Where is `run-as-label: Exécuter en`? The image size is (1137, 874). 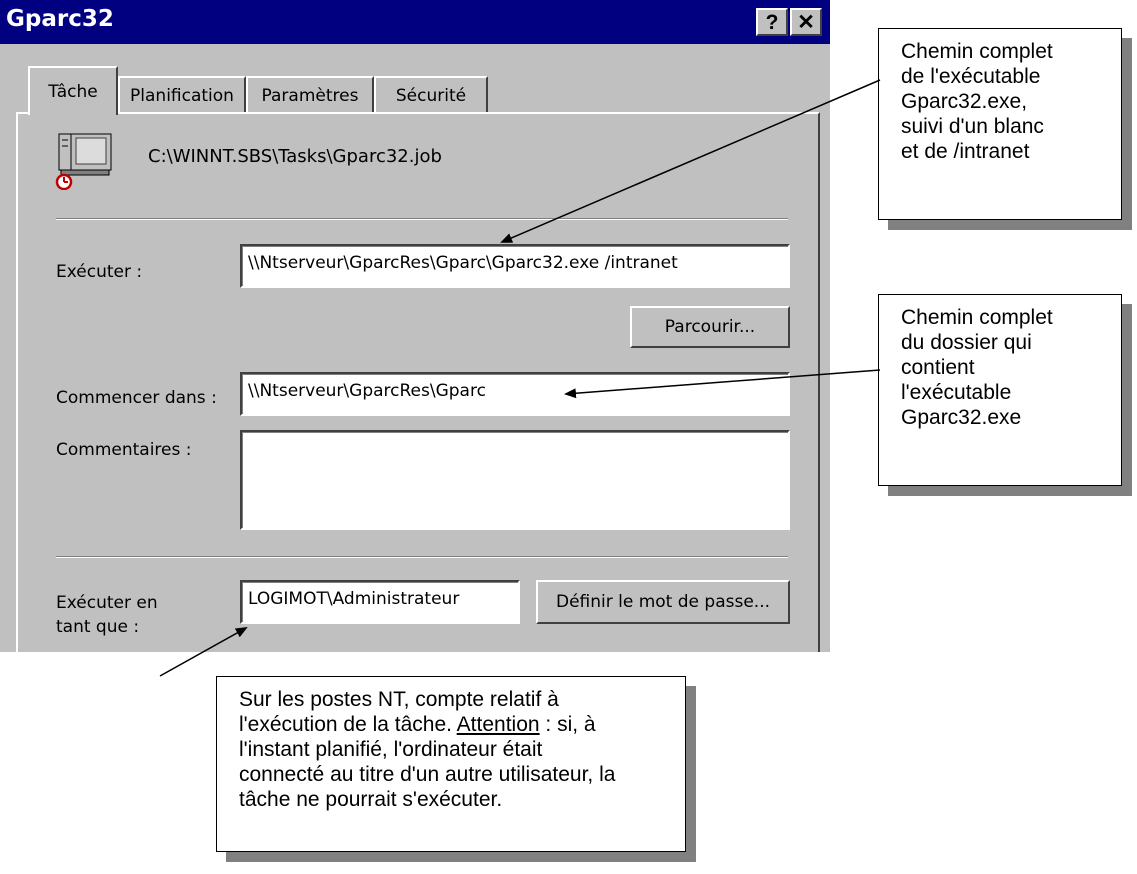 run-as-label: Exécuter en is located at coordinates (107, 603).